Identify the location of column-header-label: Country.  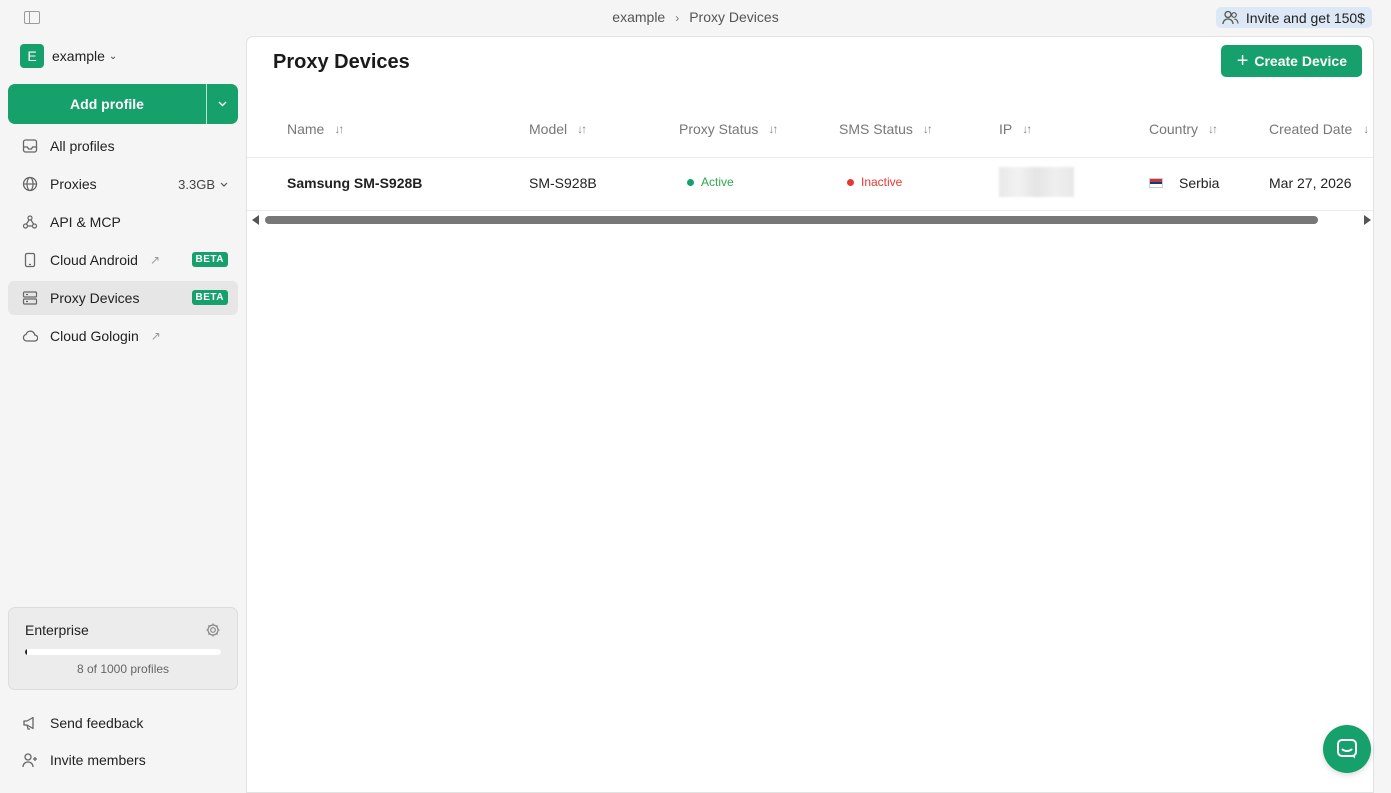
(1174, 129).